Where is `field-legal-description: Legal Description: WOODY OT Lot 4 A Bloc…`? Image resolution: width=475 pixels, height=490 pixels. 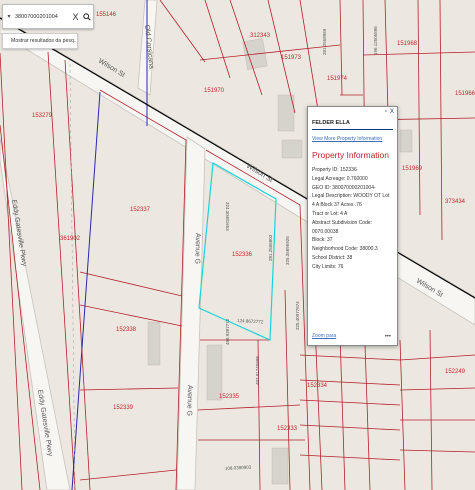
field-legal-description: Legal Description: WOODY OT Lot 4 A Bloc… is located at coordinates (351, 201).